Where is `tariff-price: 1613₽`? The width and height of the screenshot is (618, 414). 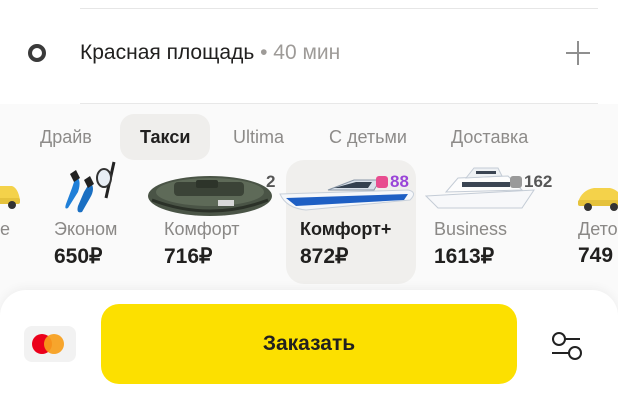 tariff-price: 1613₽ is located at coordinates (464, 256).